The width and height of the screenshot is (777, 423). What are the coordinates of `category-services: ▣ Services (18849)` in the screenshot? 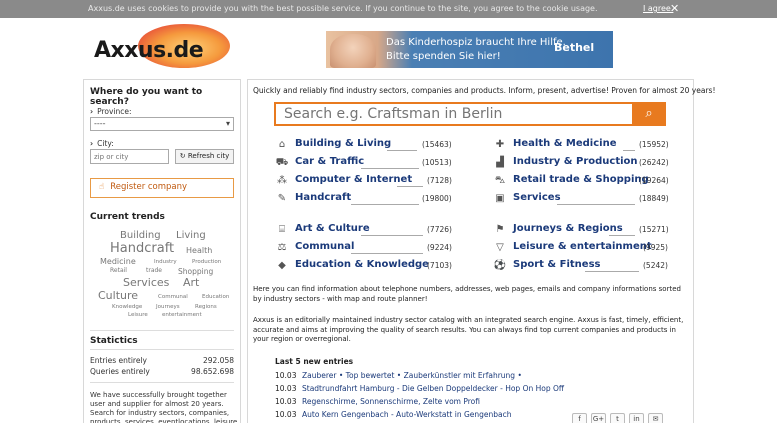 It's located at (588, 199).